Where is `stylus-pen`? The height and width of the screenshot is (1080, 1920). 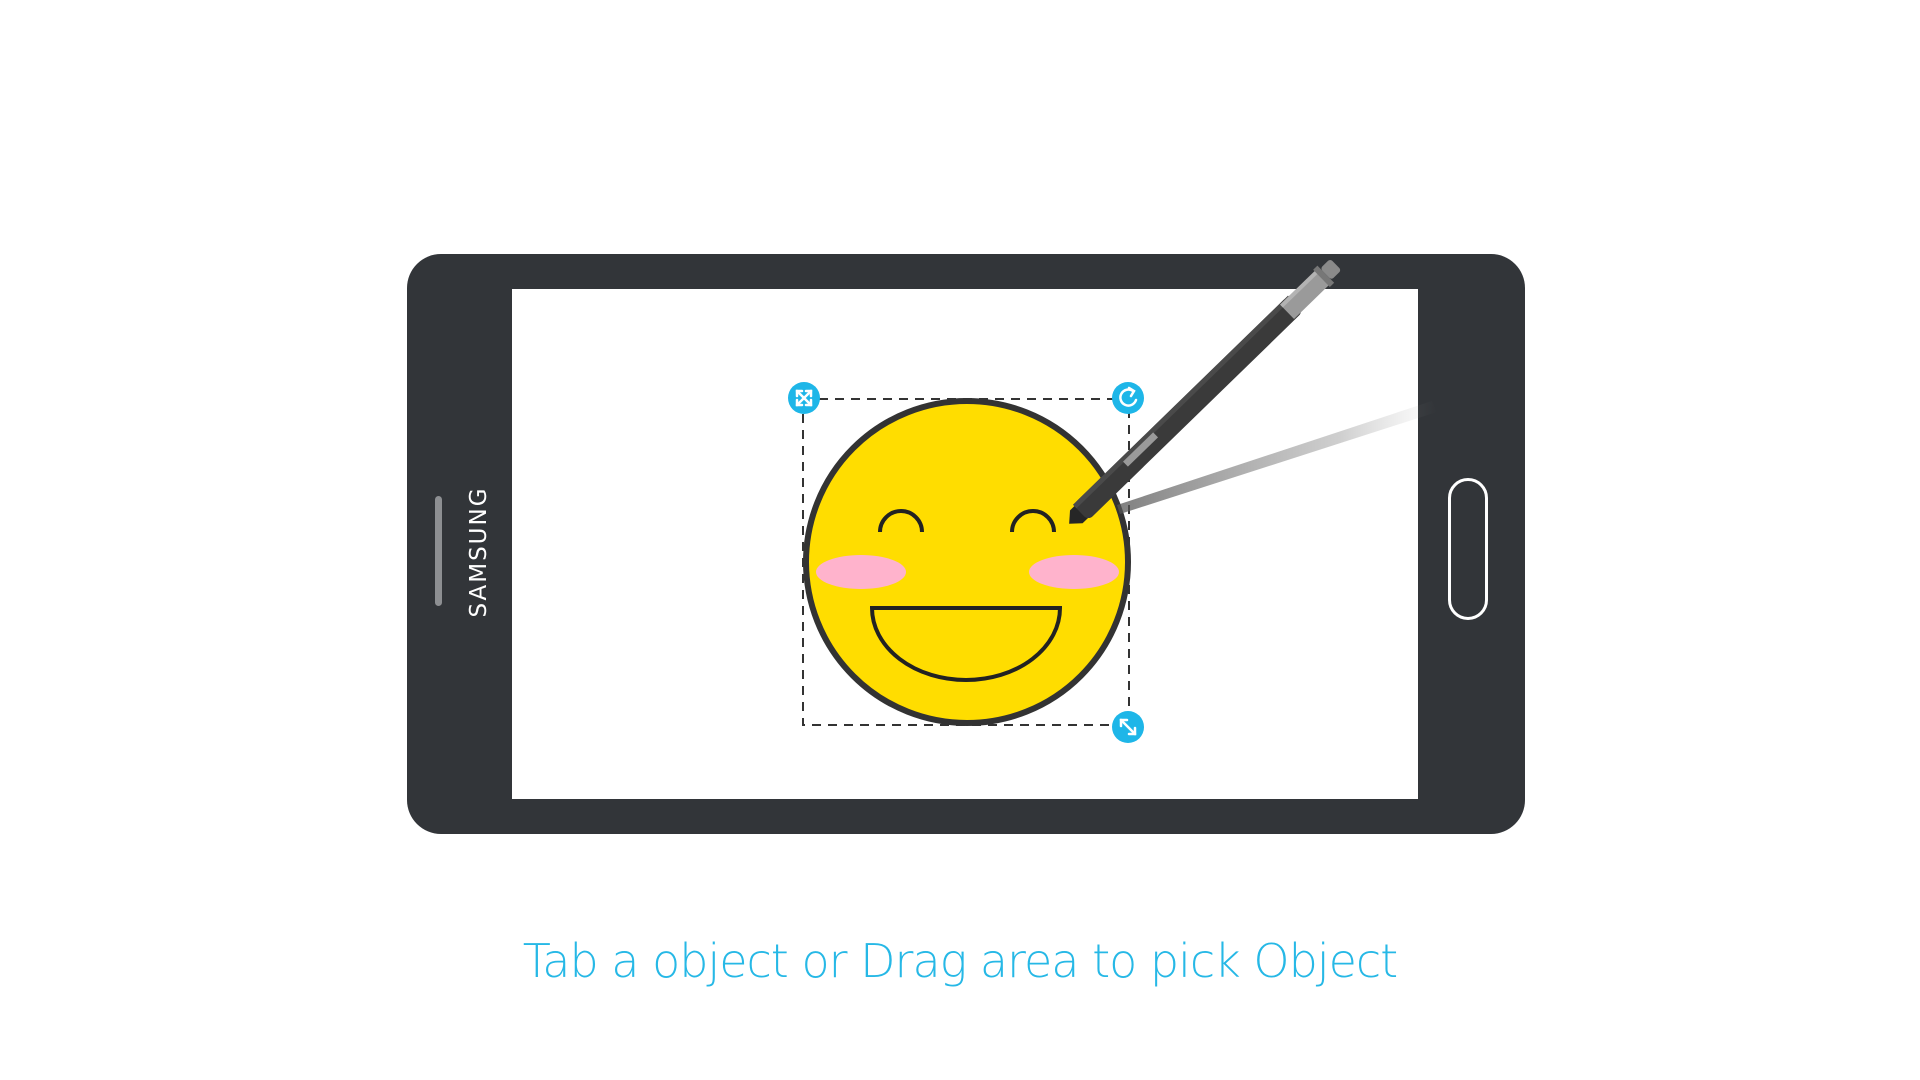 stylus-pen is located at coordinates (1205, 391).